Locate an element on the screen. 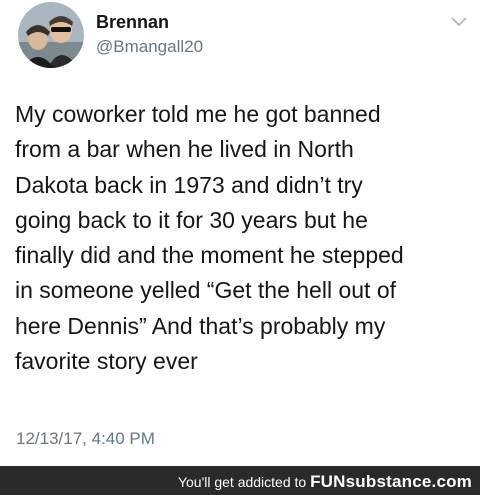 The height and width of the screenshot is (495, 480). tweet-text-line: favorite story ever is located at coordinates (106, 361).